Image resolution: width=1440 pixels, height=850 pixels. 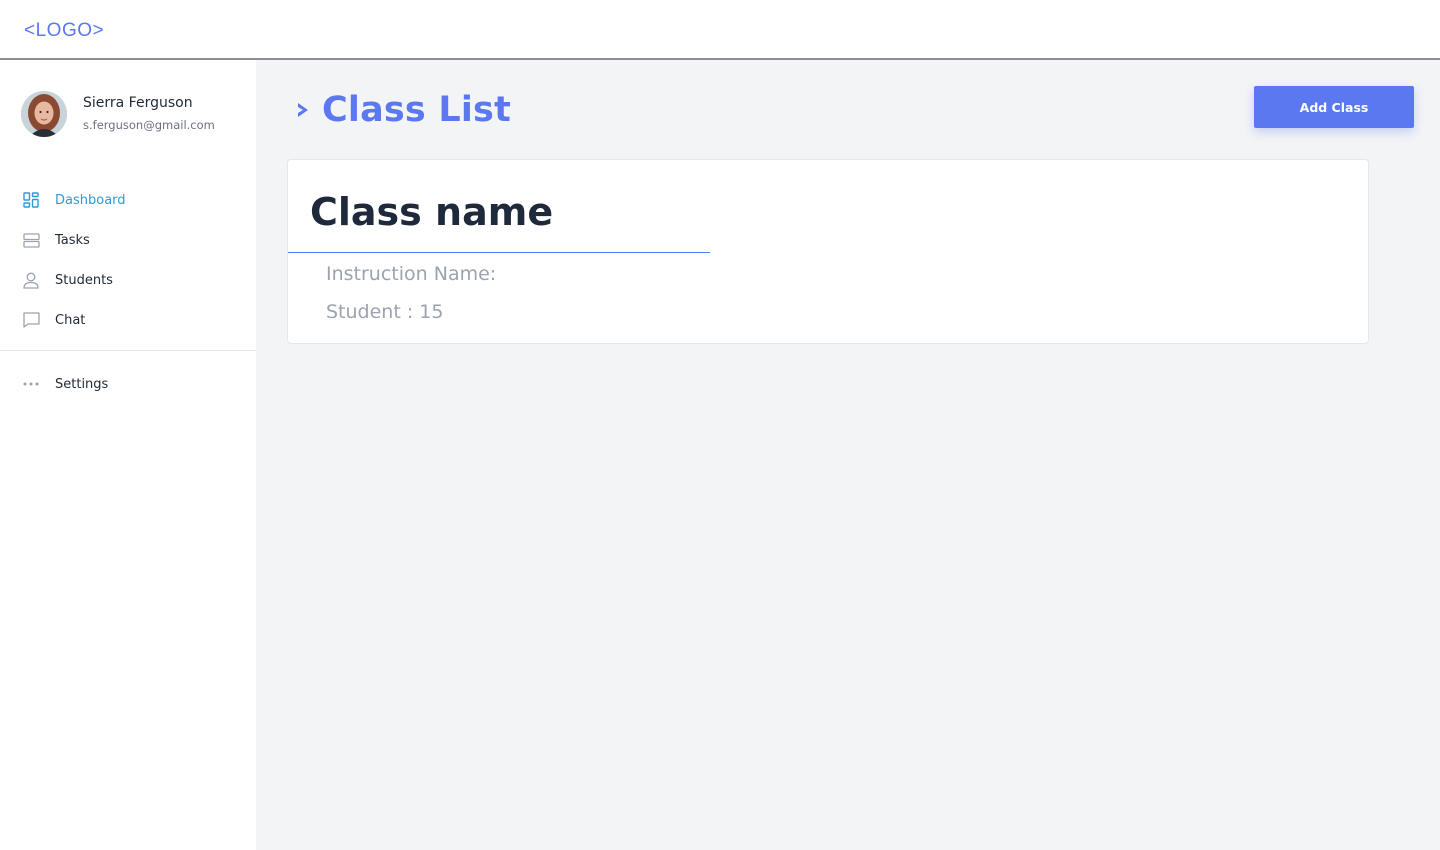 I want to click on sidebar-nav: Dashboard Tasks Students Chat, so click(x=128, y=260).